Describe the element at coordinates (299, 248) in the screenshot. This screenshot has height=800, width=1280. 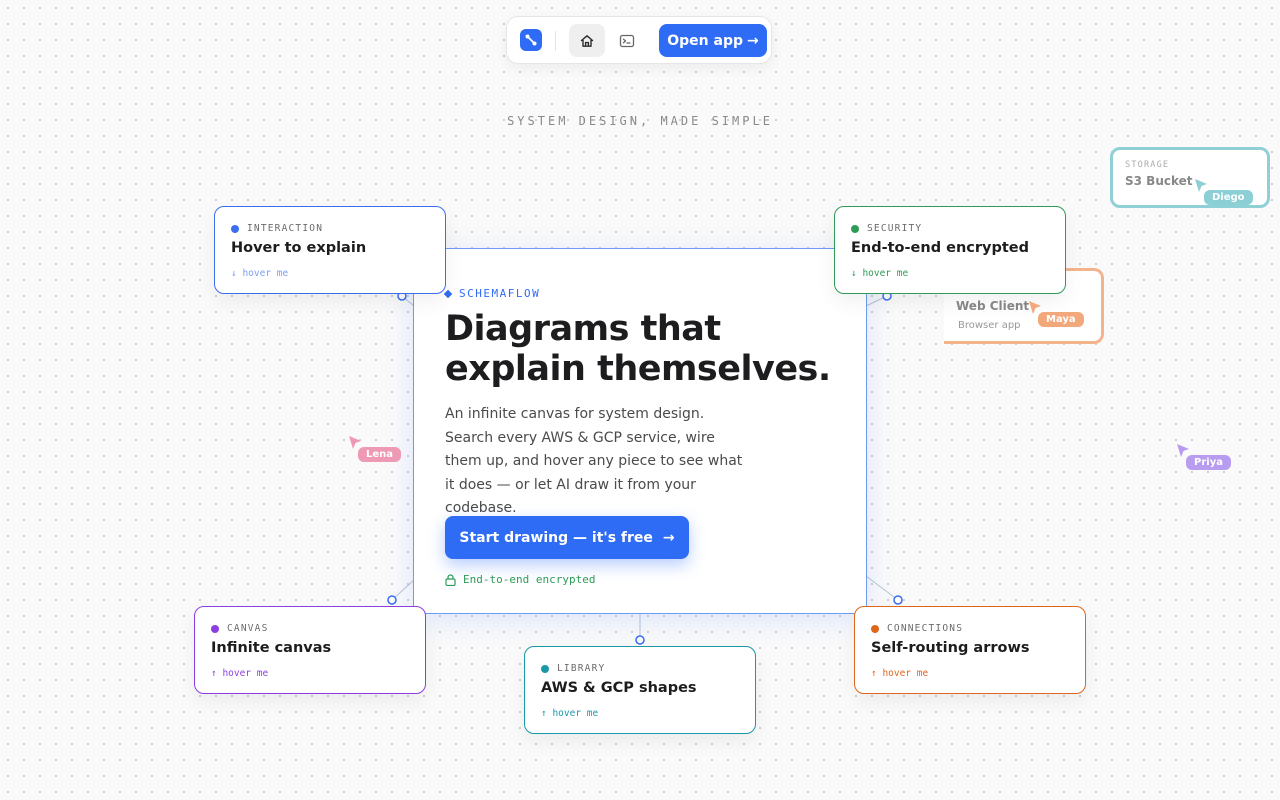
I see `card-title: Hover to explain` at that location.